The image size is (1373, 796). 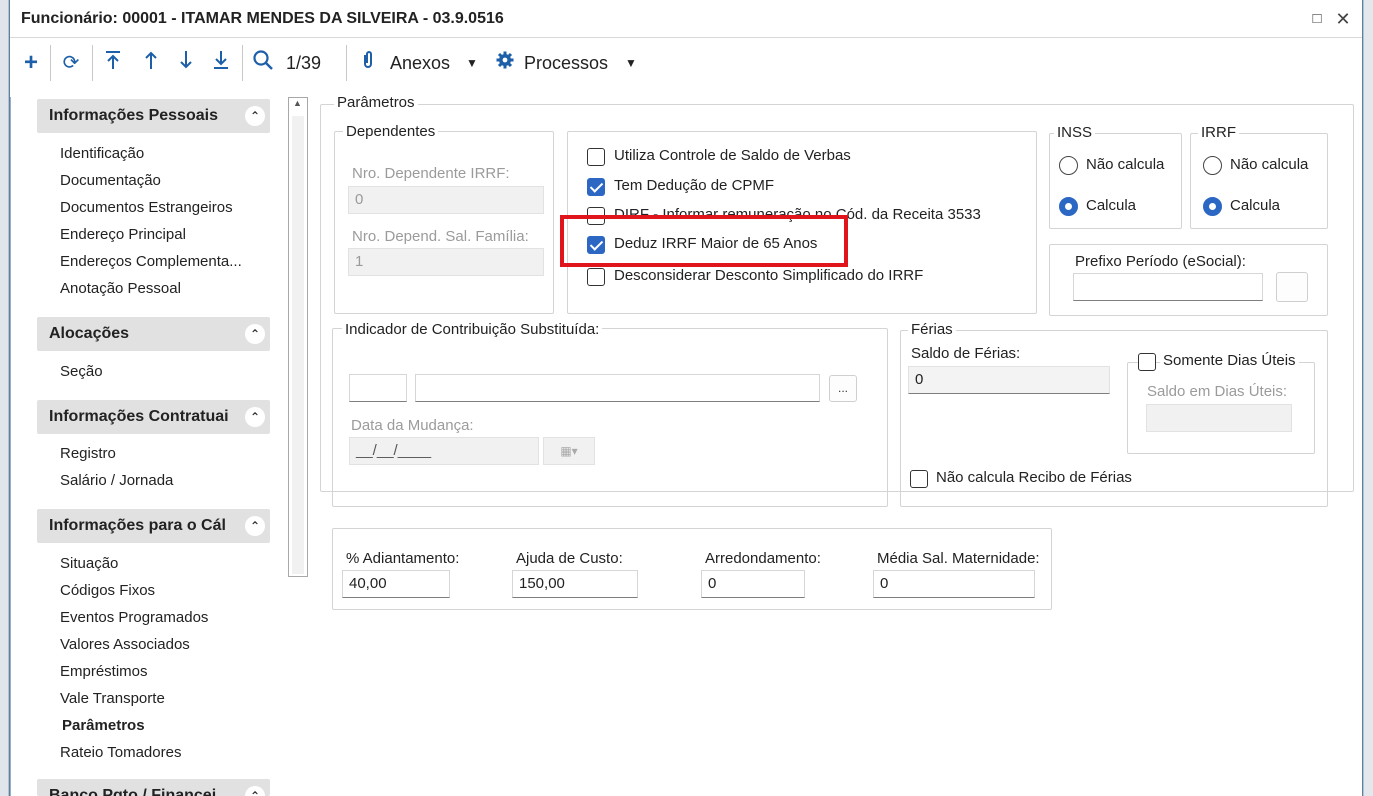 What do you see at coordinates (391, 131) in the screenshot?
I see `dependentes-title: Dependentes` at bounding box center [391, 131].